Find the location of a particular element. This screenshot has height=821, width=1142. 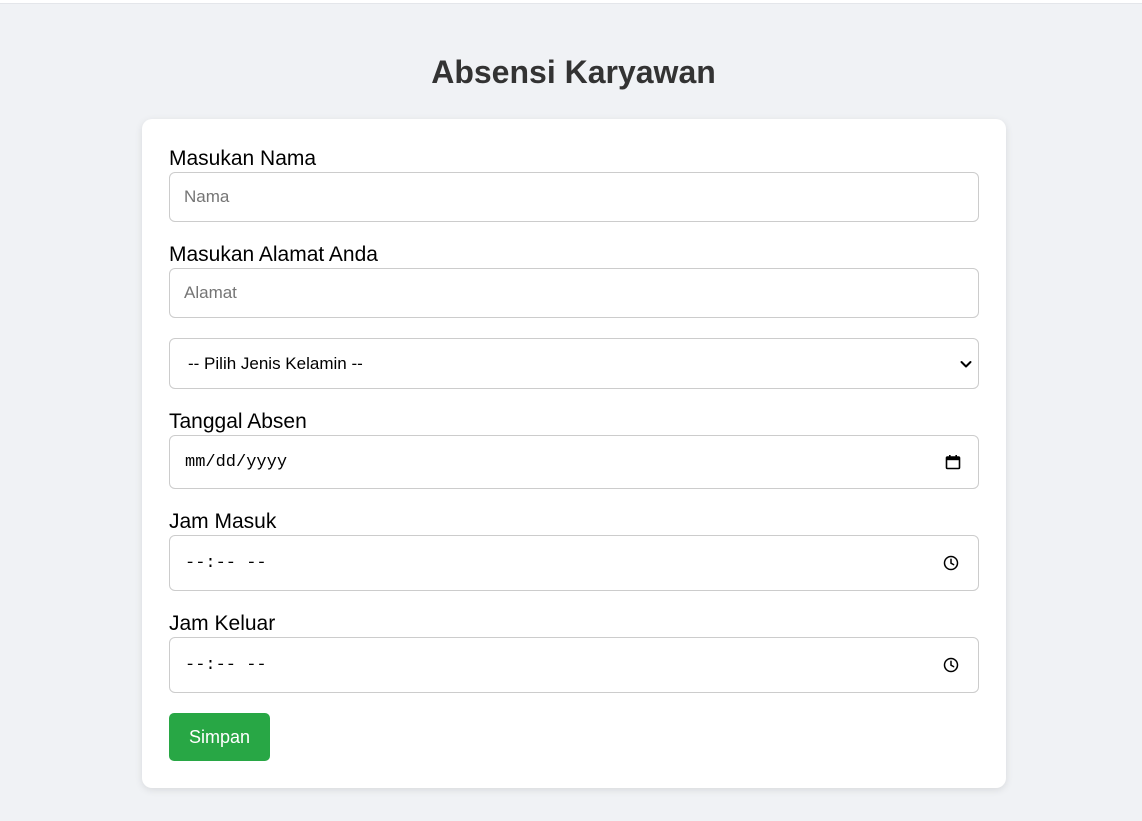

browser-top-line is located at coordinates (571, 2).